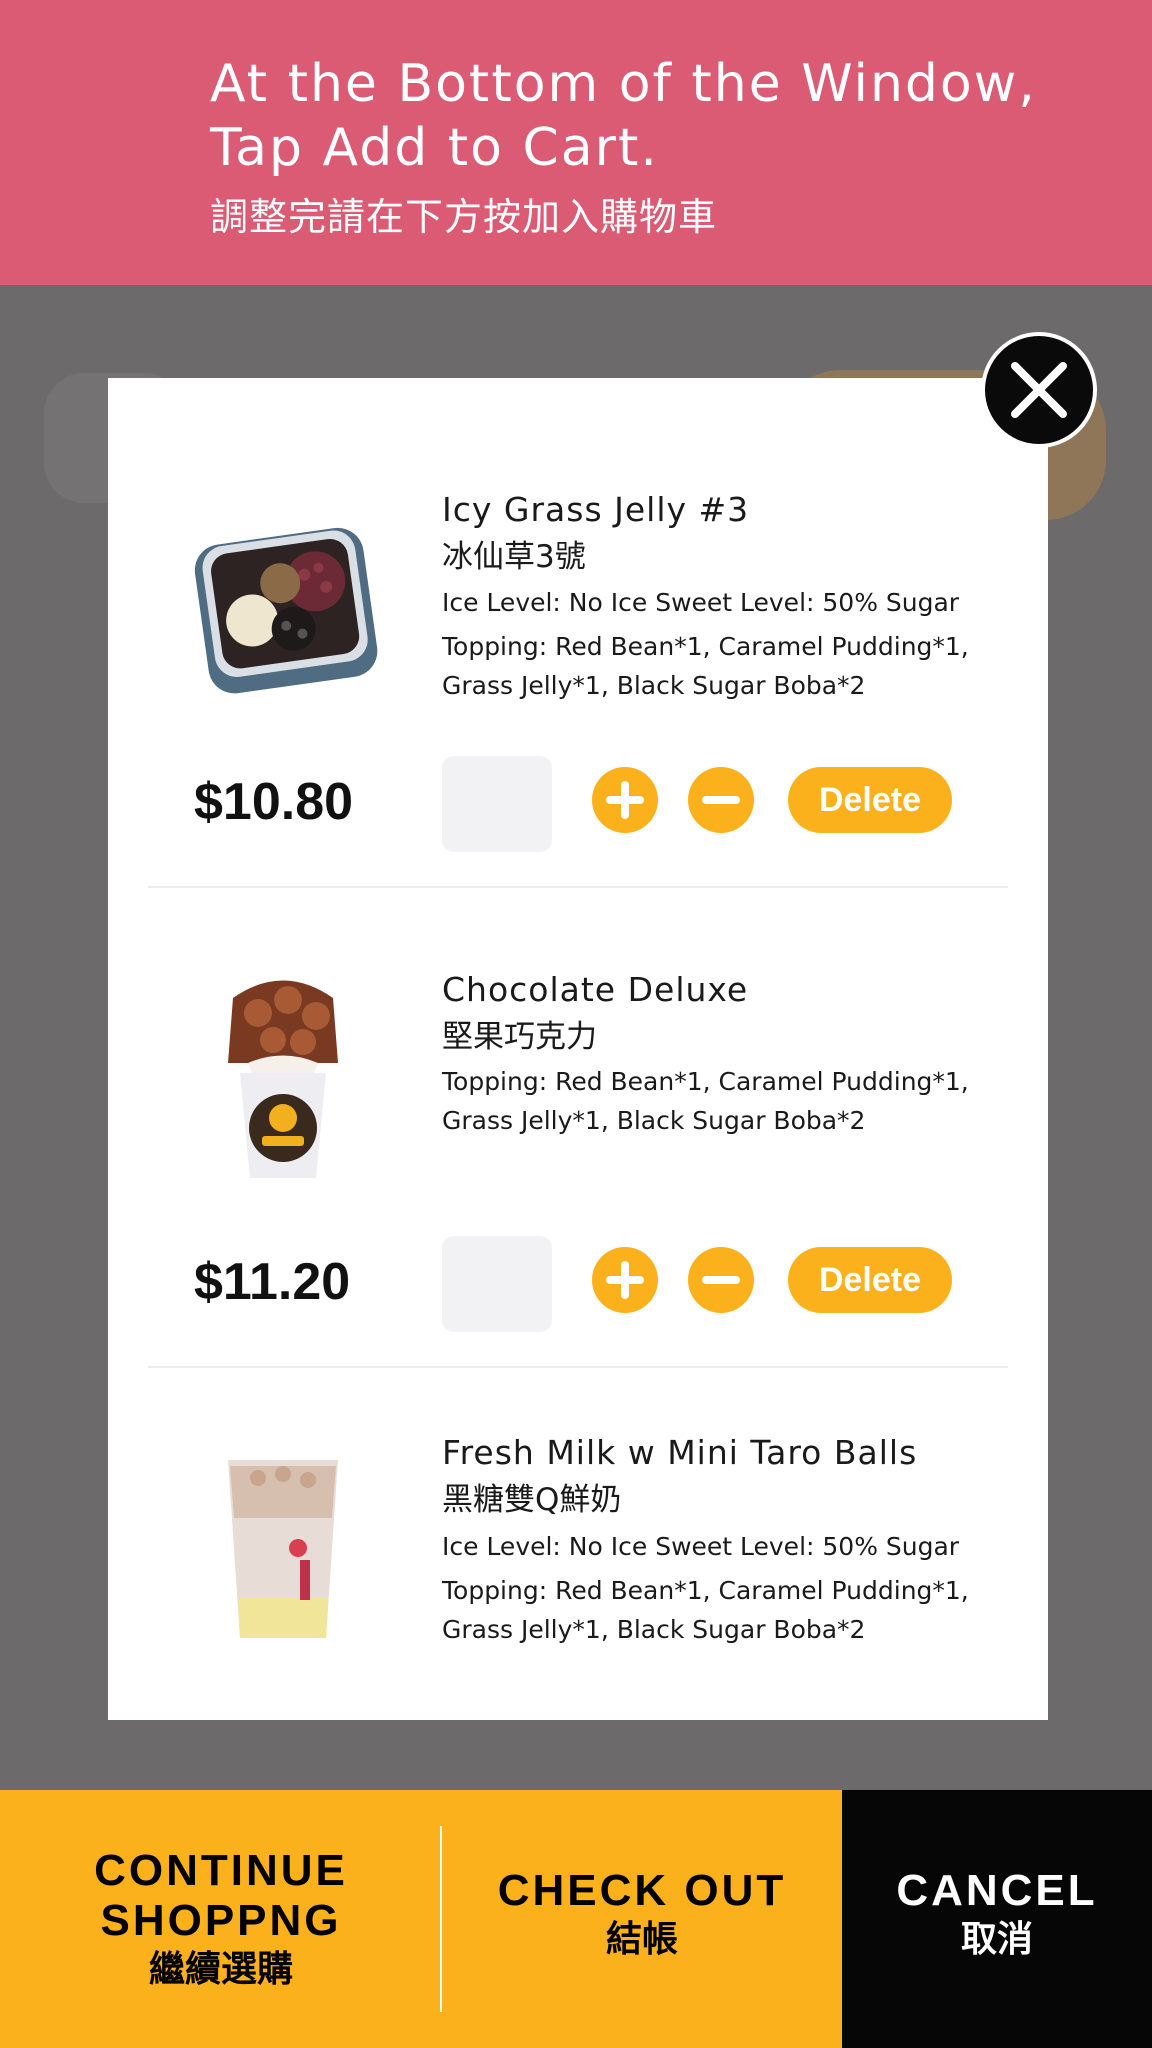 The width and height of the screenshot is (1152, 2048). What do you see at coordinates (283, 1549) in the screenshot?
I see `fresh-milk-taro-image` at bounding box center [283, 1549].